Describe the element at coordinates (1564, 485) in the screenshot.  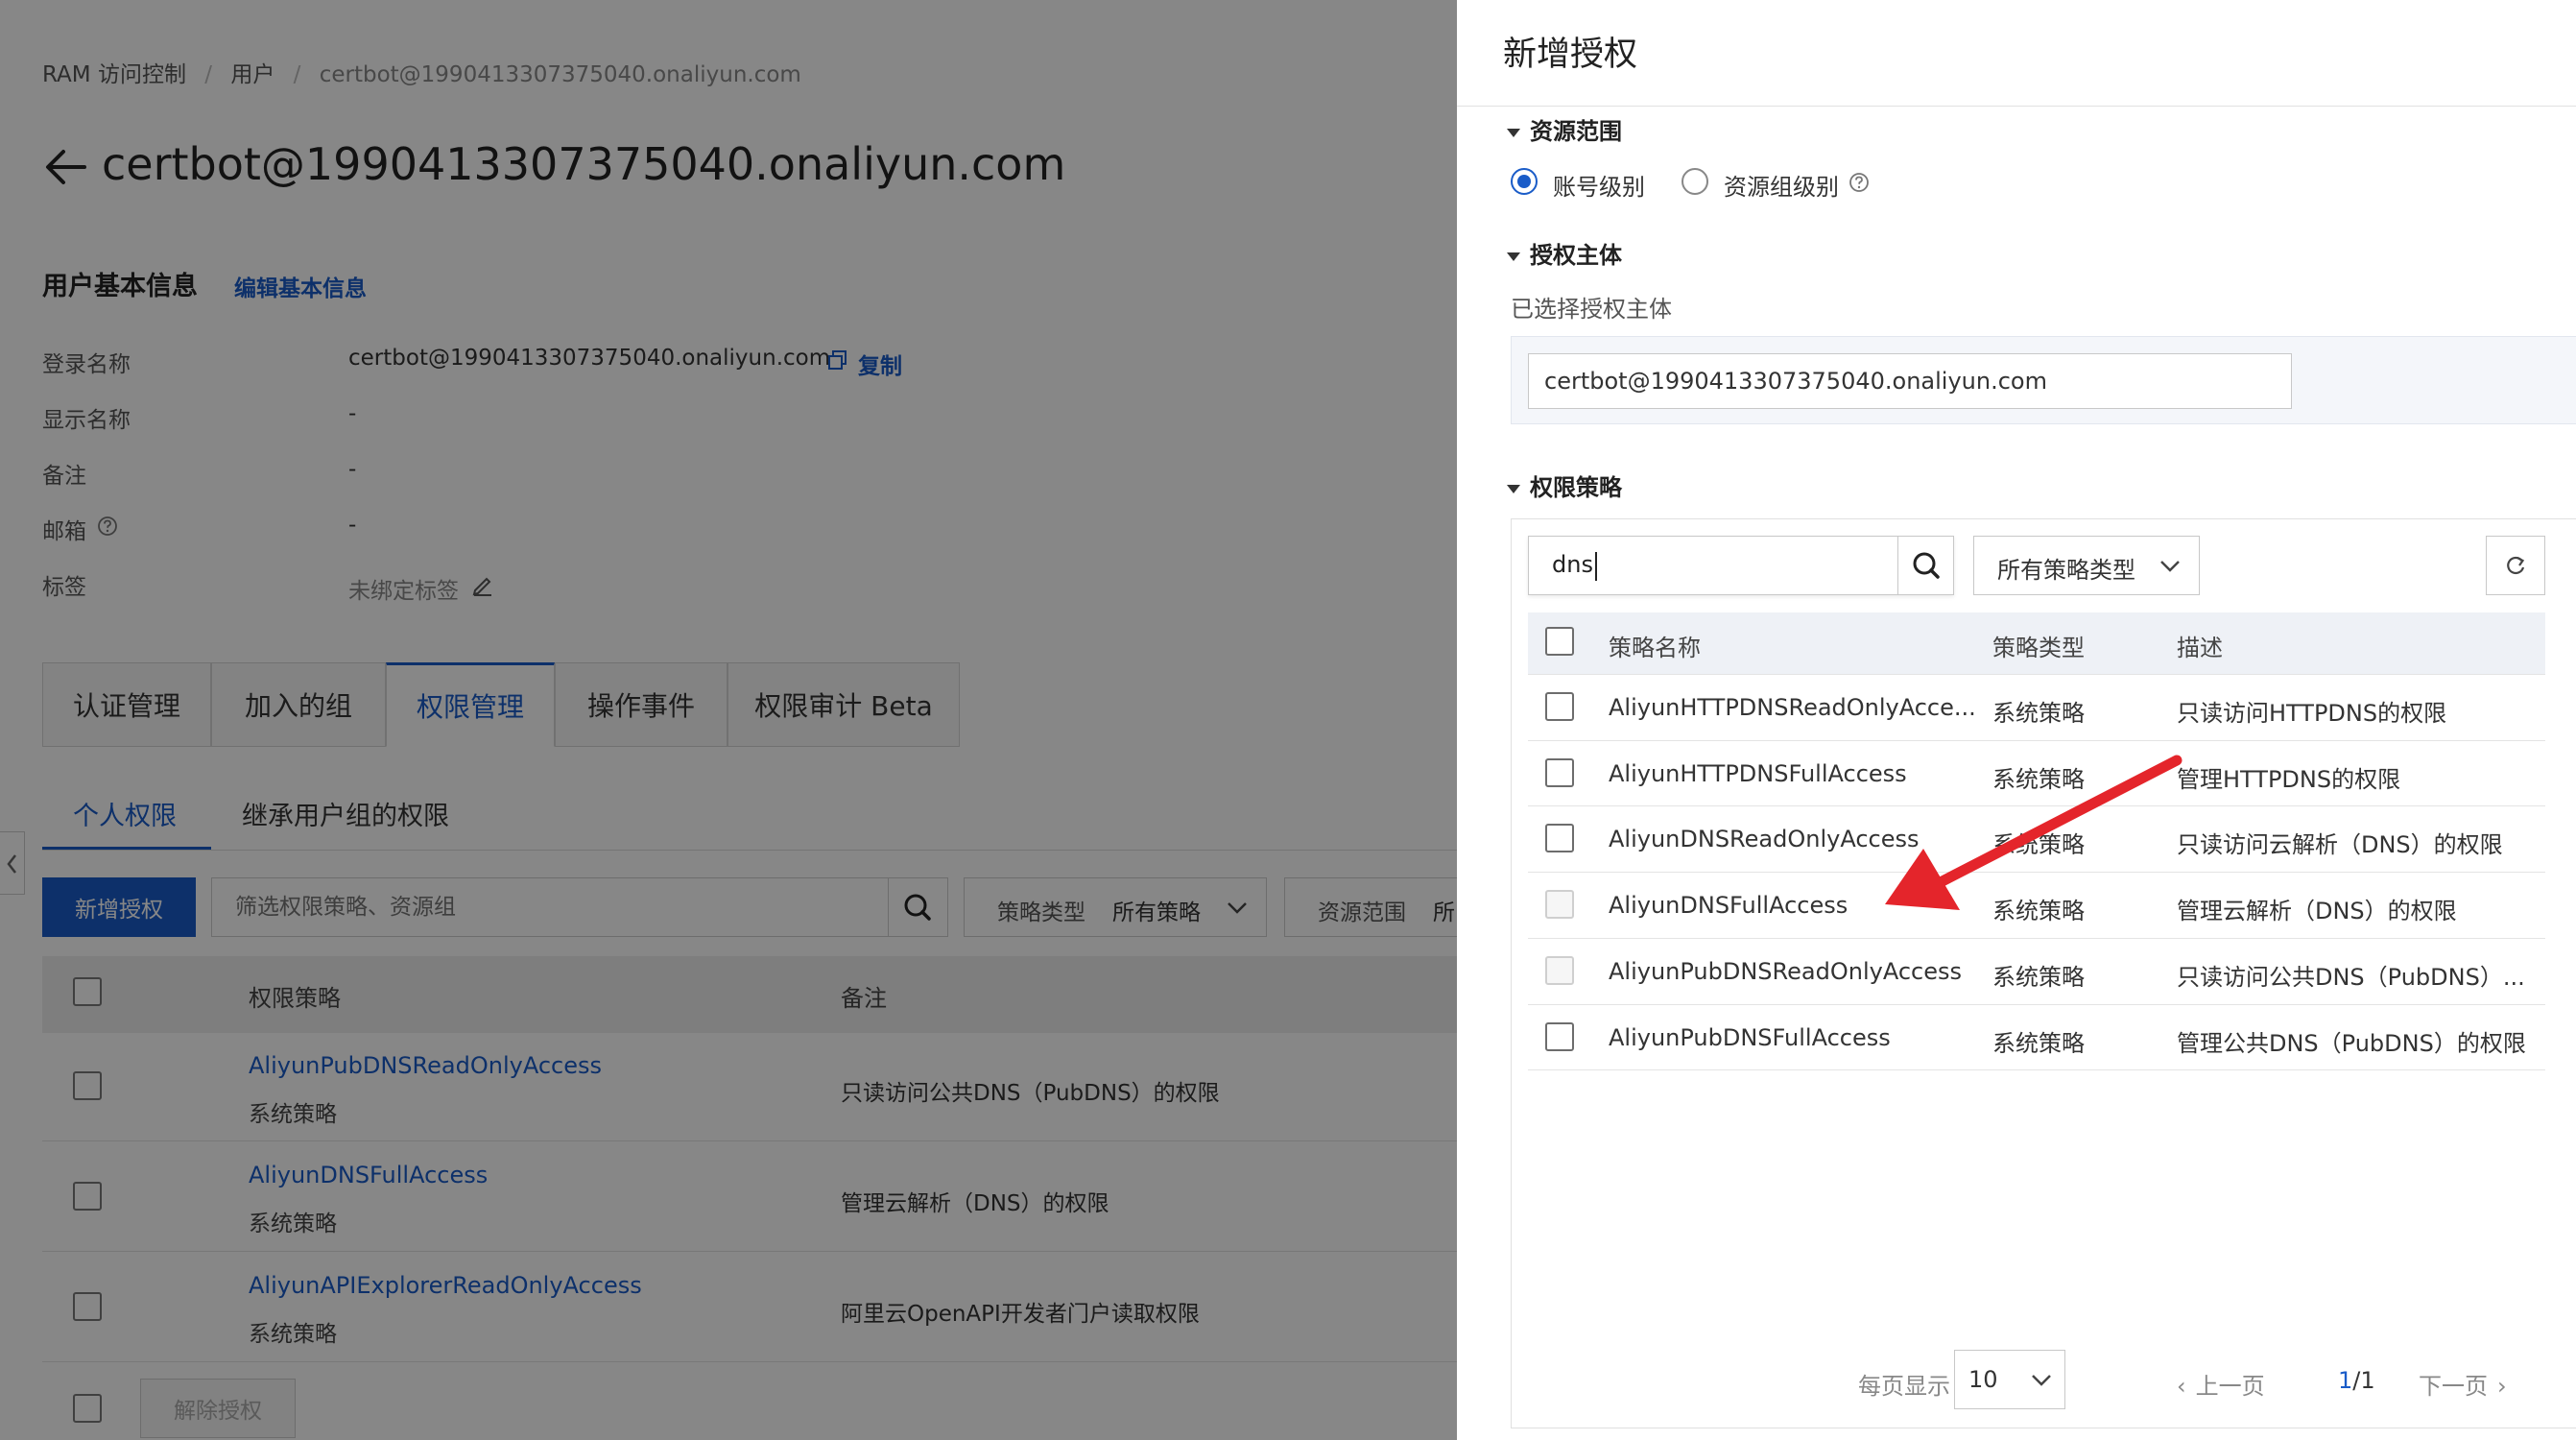
I see `section-policy: 权限策略` at that location.